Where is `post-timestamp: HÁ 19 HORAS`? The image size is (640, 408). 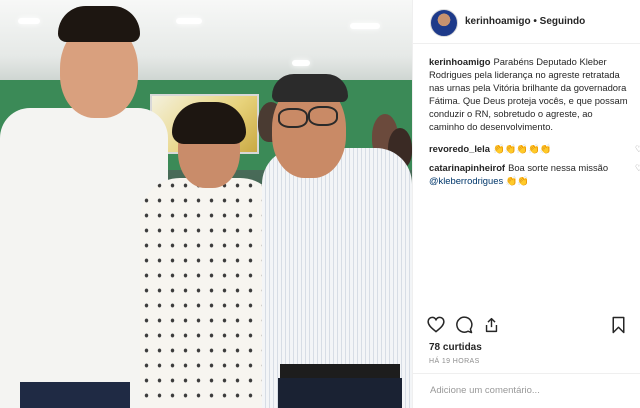 post-timestamp: HÁ 19 HORAS is located at coordinates (454, 361).